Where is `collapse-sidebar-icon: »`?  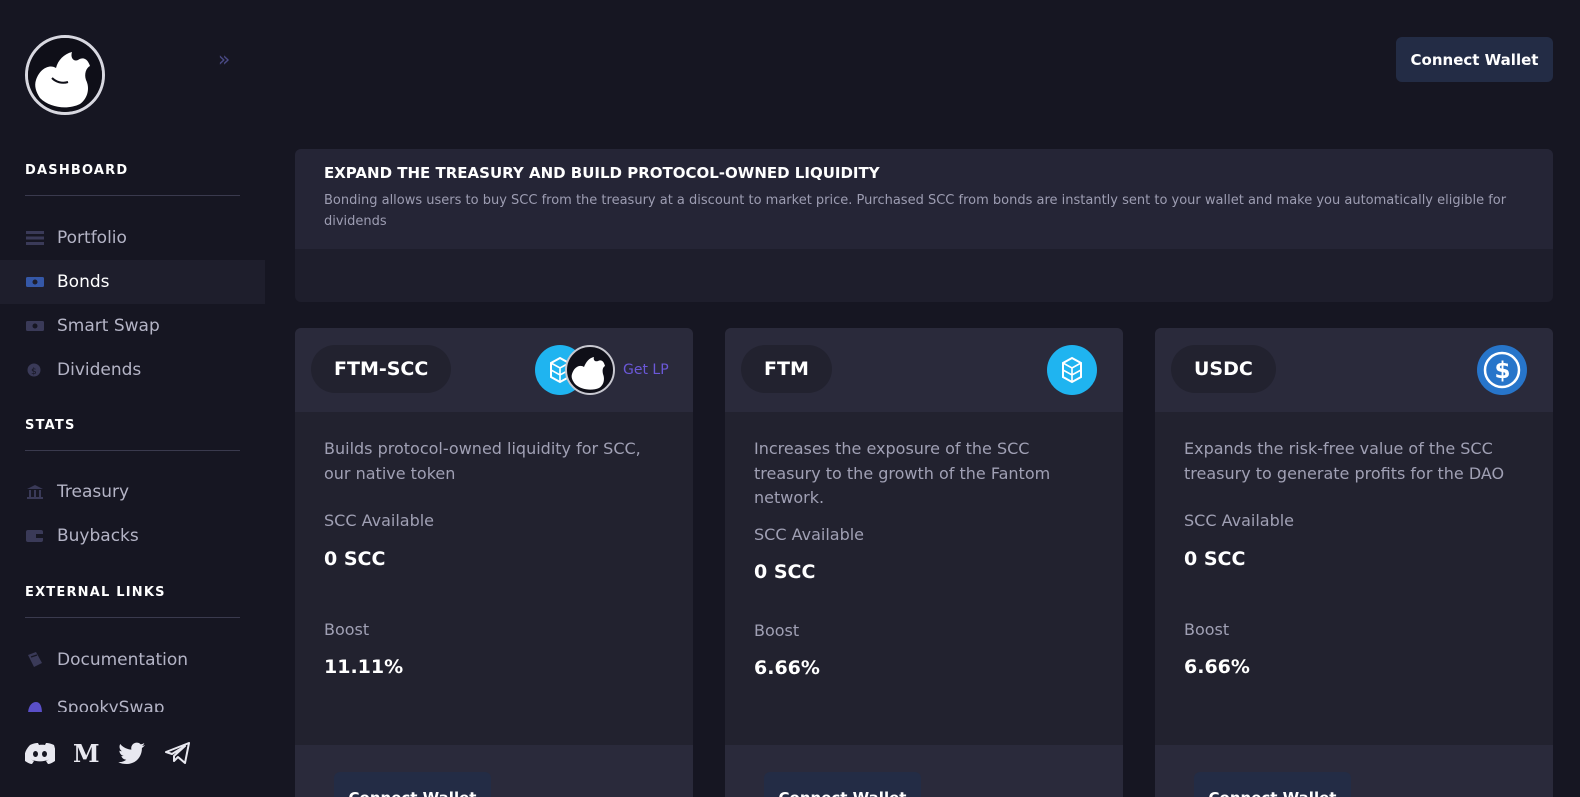 collapse-sidebar-icon: » is located at coordinates (229, 59).